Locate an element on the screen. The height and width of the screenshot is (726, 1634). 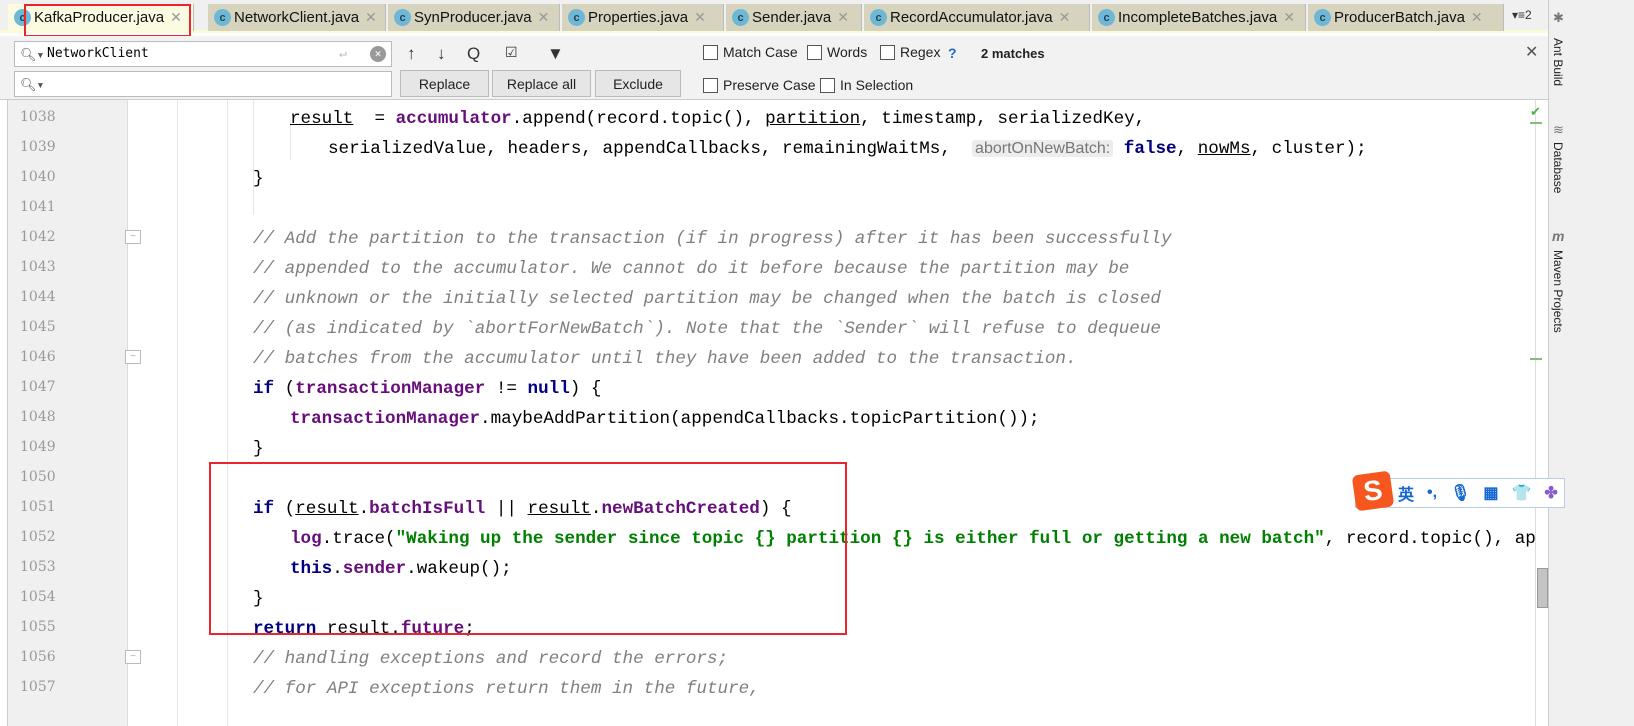
replace-button: Replace is located at coordinates (444, 83).